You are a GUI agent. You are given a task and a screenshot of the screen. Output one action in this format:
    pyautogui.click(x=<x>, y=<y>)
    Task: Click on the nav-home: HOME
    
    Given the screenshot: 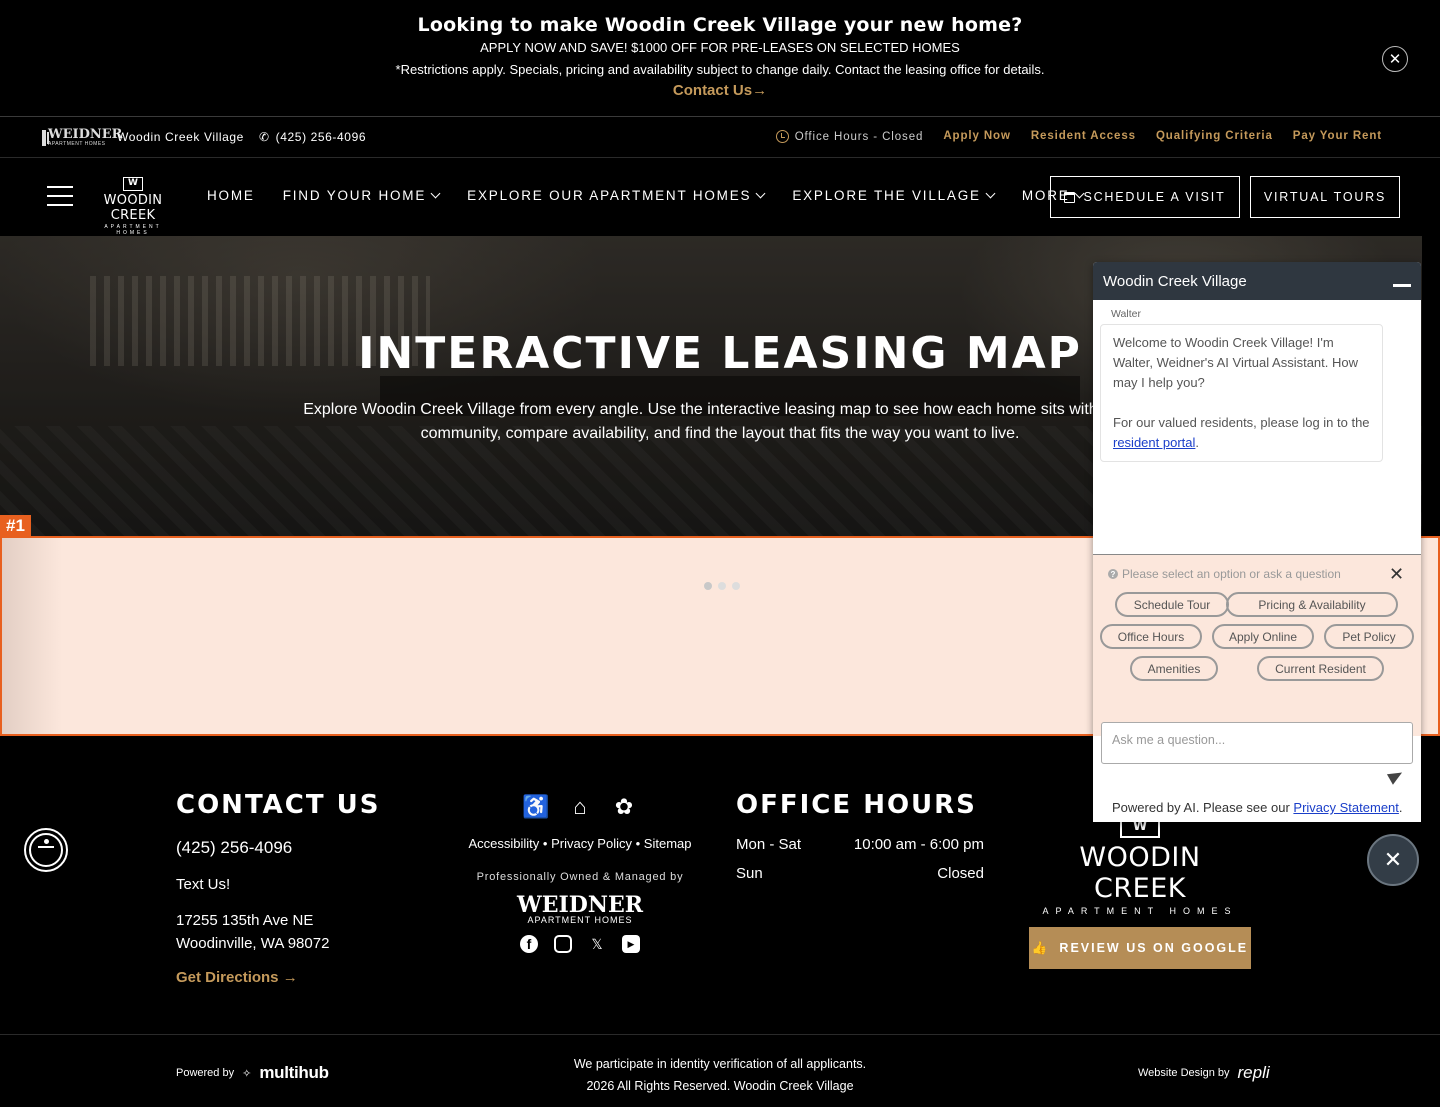 What is the action you would take?
    pyautogui.click(x=231, y=195)
    